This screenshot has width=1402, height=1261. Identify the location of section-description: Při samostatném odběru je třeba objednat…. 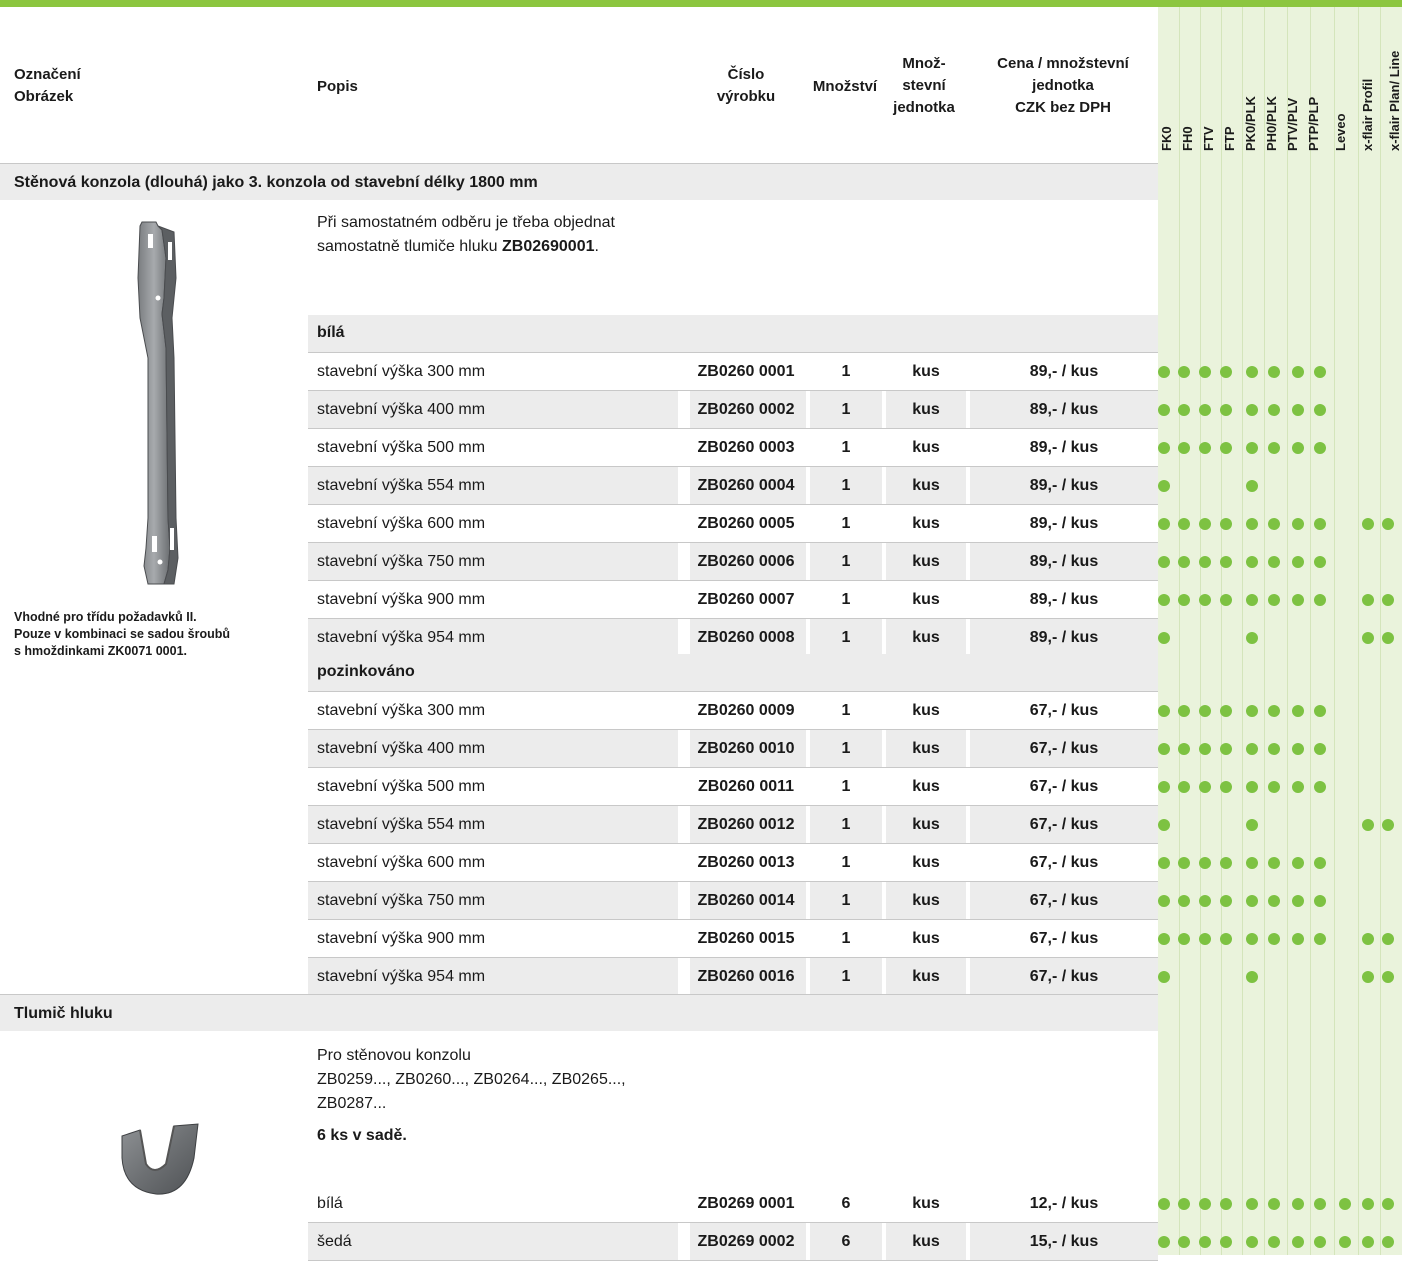
(466, 234).